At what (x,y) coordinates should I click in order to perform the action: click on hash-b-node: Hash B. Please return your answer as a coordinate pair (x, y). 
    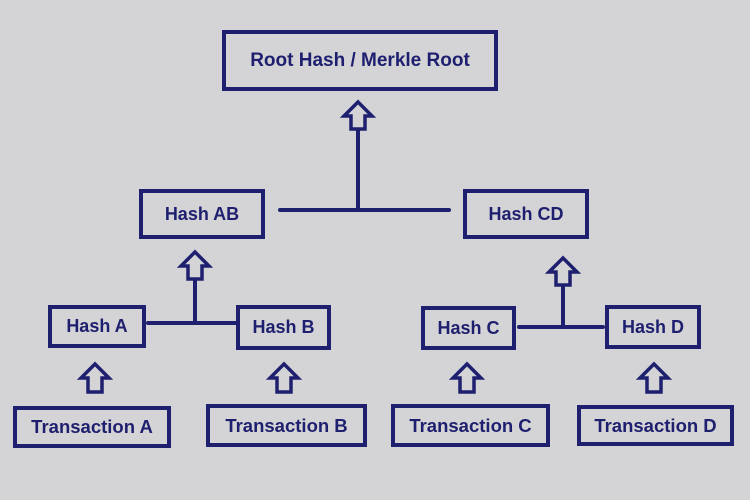
    Looking at the image, I should click on (283, 327).